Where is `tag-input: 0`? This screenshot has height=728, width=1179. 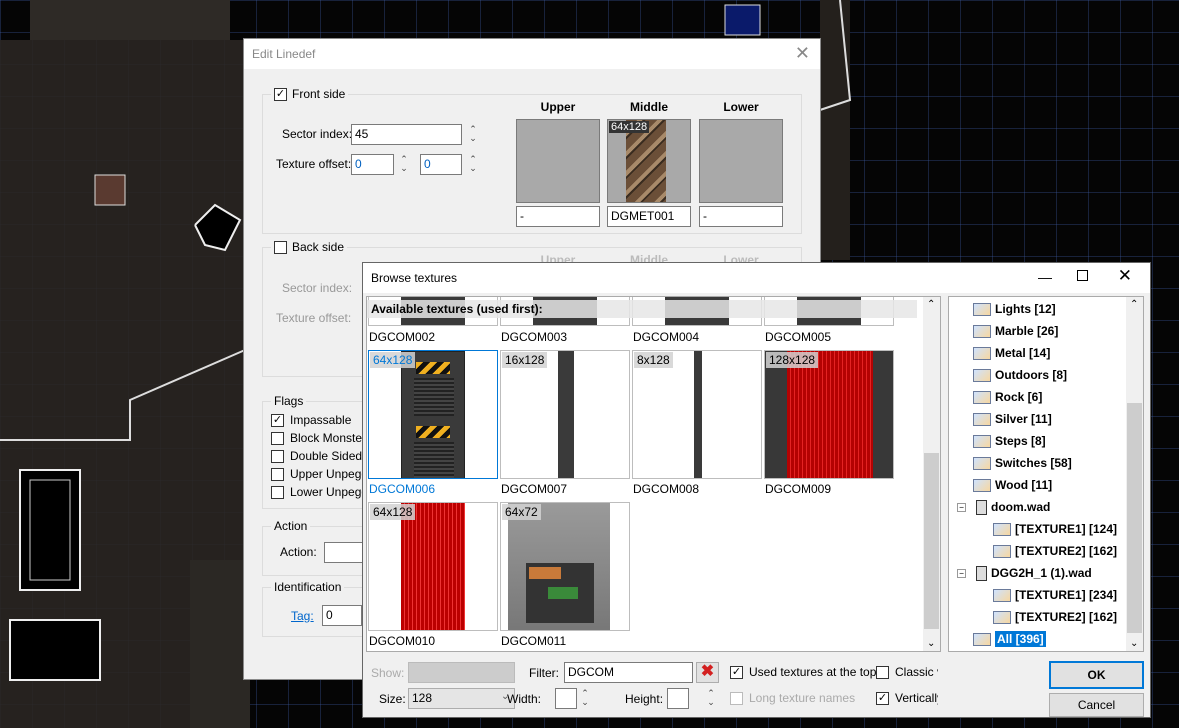 tag-input: 0 is located at coordinates (342, 615).